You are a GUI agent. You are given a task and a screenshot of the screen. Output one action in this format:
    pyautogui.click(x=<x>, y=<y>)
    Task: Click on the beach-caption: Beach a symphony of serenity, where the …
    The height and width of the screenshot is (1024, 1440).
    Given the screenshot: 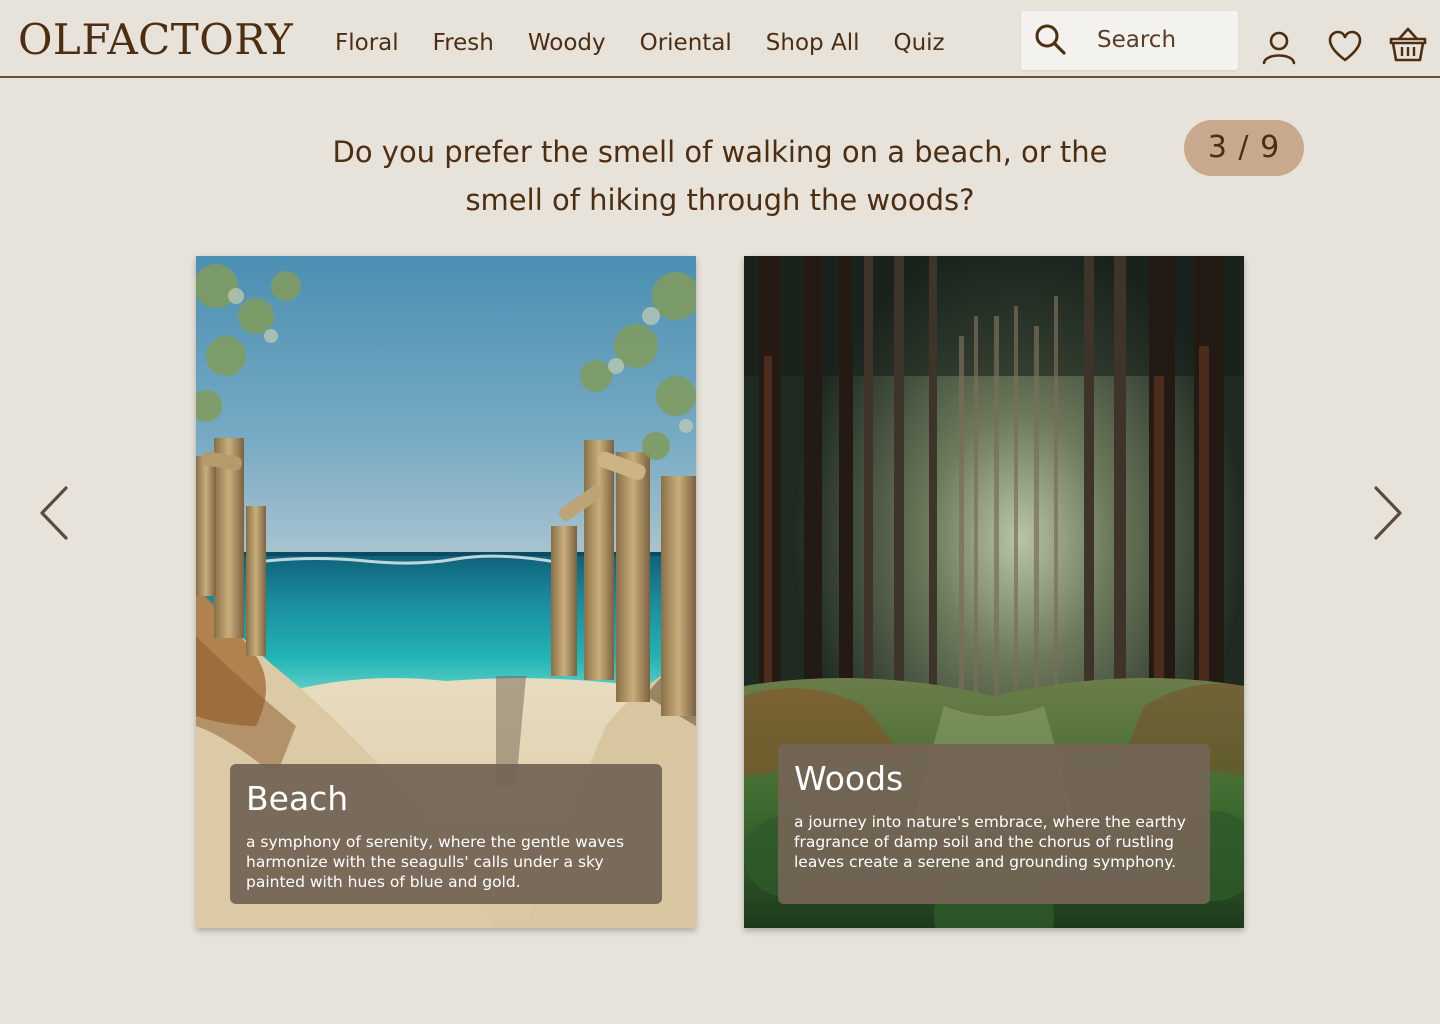 What is the action you would take?
    pyautogui.click(x=446, y=834)
    